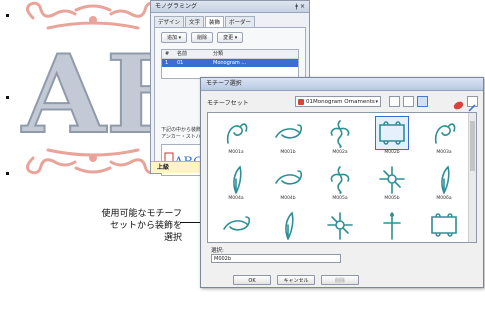 This screenshot has width=485, height=310. I want to click on motif-set-select: 01Monogram Ornaments ▾, so click(338, 101).